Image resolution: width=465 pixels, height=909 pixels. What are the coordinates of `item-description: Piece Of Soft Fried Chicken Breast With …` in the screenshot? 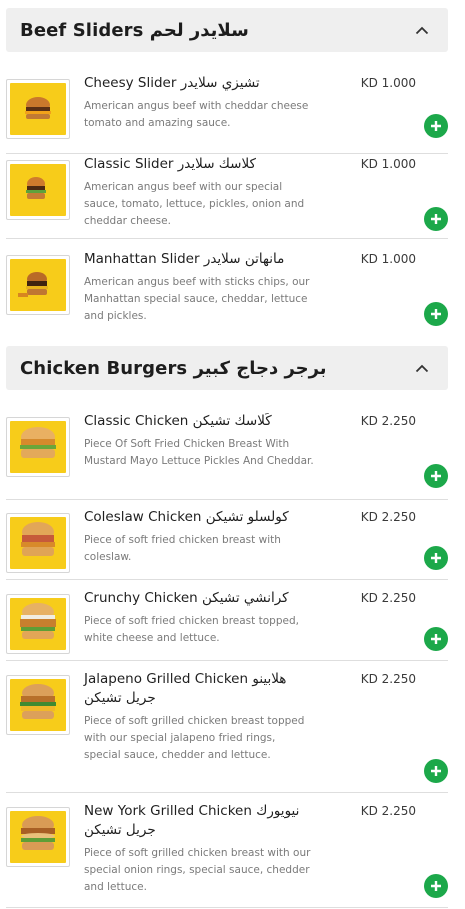 It's located at (199, 452).